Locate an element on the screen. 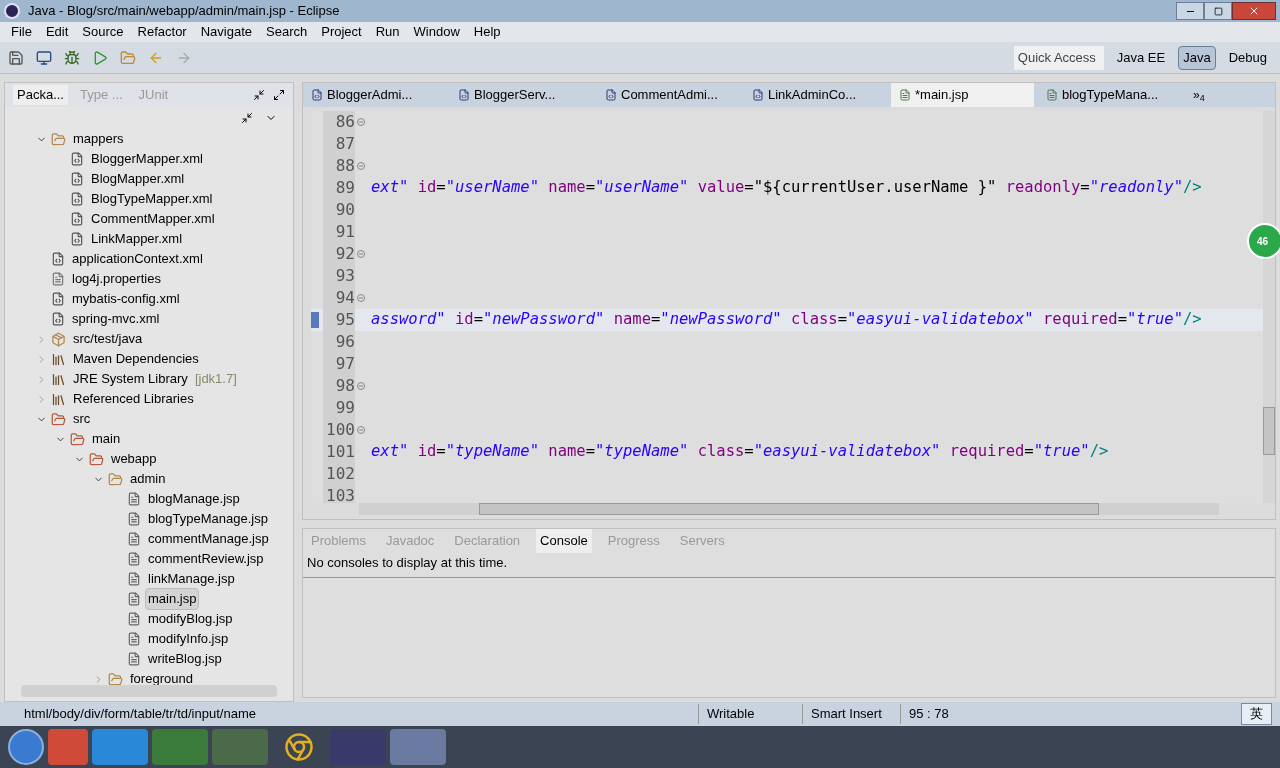  line-number: 91 is located at coordinates (339, 232).